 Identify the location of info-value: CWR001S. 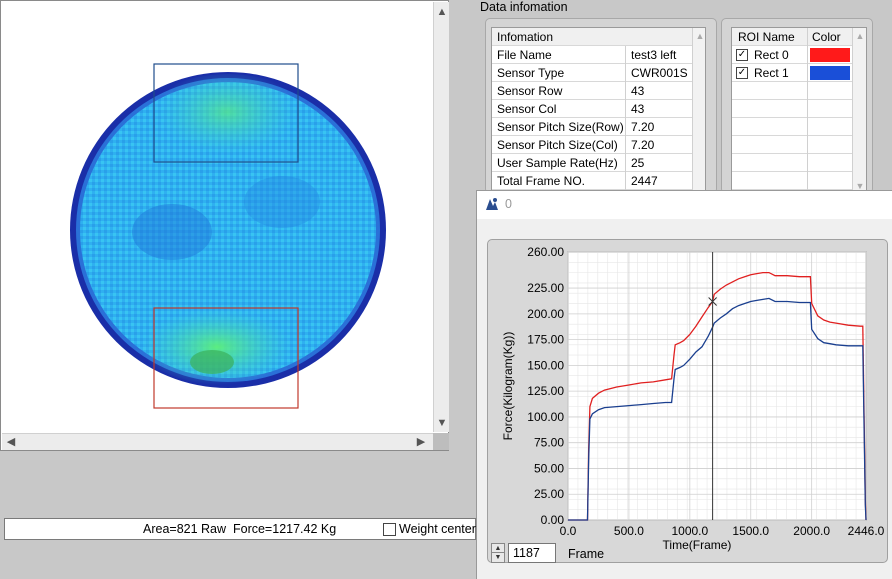
(659, 73).